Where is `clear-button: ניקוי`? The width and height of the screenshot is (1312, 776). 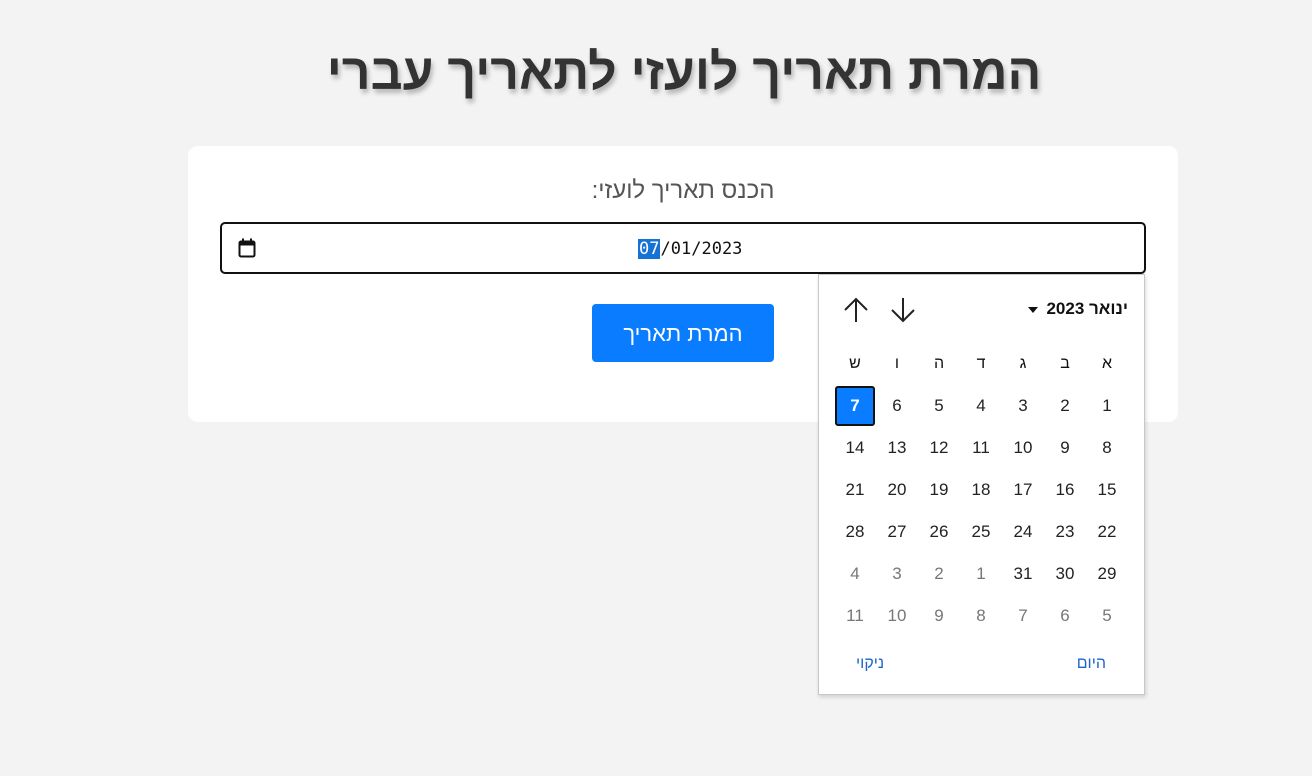 clear-button: ניקוי is located at coordinates (870, 664).